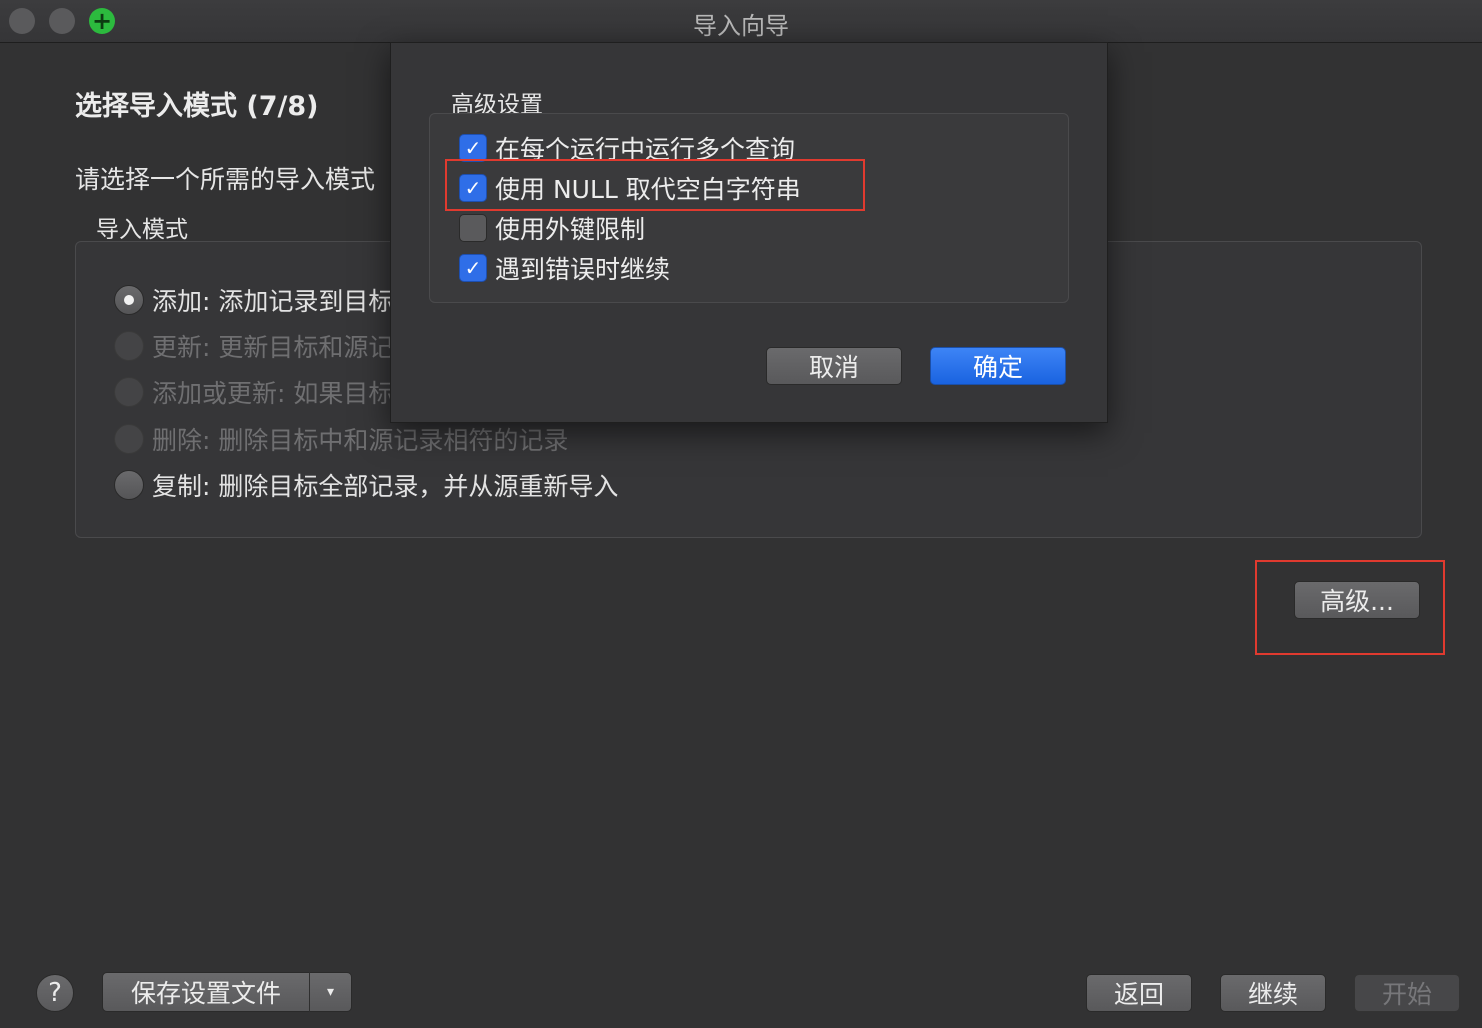 This screenshot has height=1028, width=1482. What do you see at coordinates (655, 185) in the screenshot?
I see `highlight-box-null-option` at bounding box center [655, 185].